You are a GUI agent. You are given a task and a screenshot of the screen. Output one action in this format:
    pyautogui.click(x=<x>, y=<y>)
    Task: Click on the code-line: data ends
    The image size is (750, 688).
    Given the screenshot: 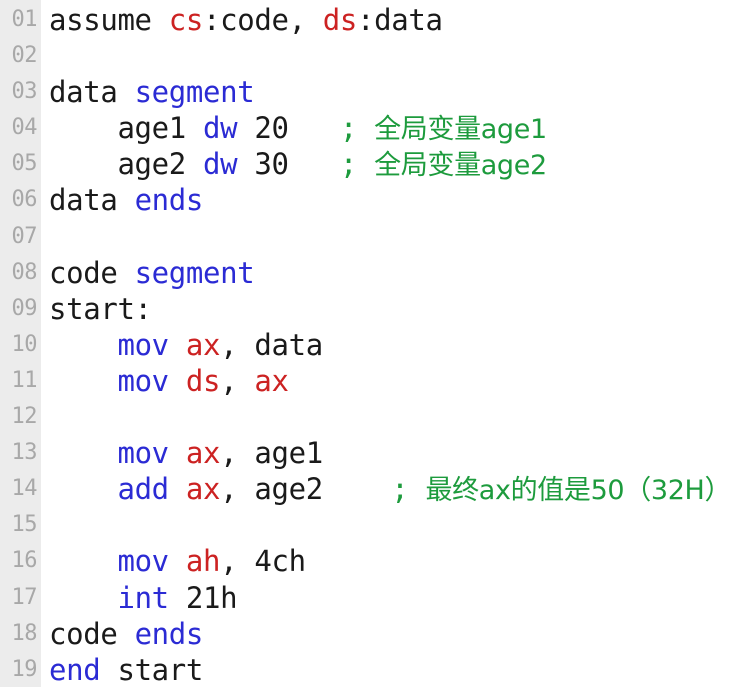 What is the action you would take?
    pyautogui.click(x=399, y=200)
    